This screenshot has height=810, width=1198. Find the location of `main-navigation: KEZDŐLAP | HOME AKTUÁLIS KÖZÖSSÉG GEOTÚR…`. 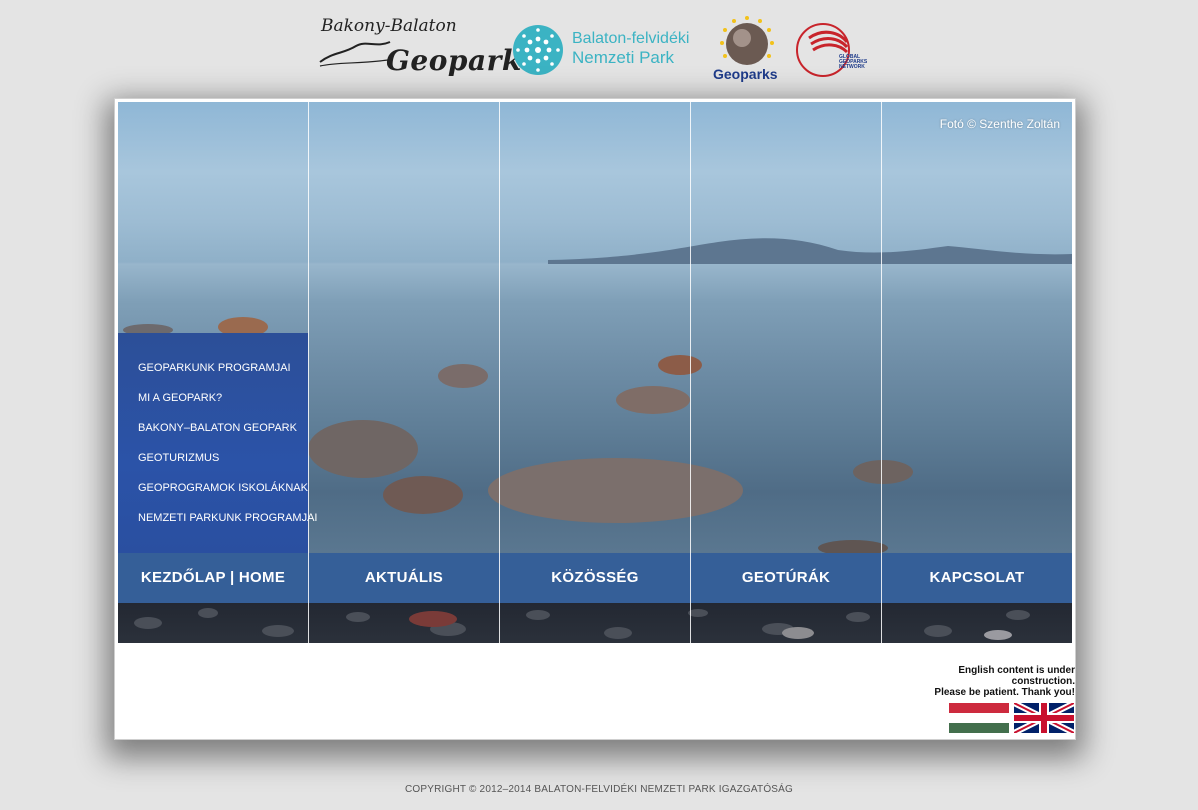

main-navigation: KEZDŐLAP | HOME AKTUÁLIS KÖZÖSSÉG GEOTÚR… is located at coordinates (595, 578).